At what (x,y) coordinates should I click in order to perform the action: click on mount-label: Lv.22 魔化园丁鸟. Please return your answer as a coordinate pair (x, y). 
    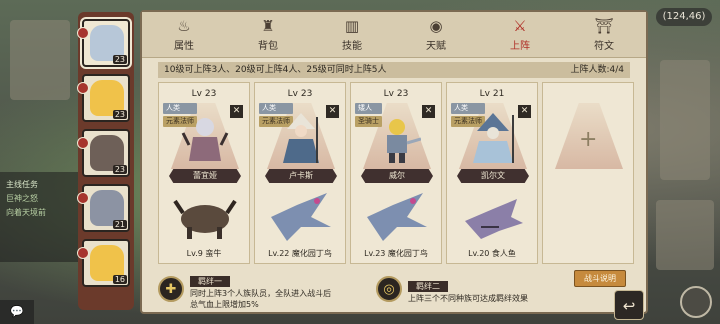
    Looking at the image, I should click on (300, 253).